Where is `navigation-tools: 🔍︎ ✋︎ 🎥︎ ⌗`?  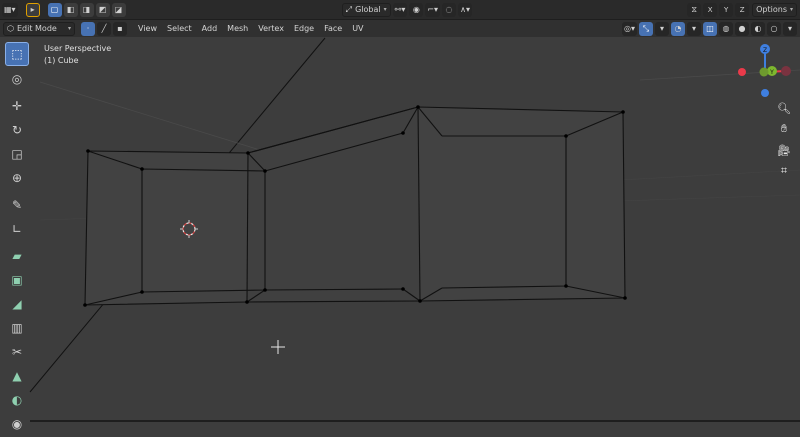
navigation-tools: 🔍︎ ✋︎ 🎥︎ ⌗ is located at coordinates (784, 142).